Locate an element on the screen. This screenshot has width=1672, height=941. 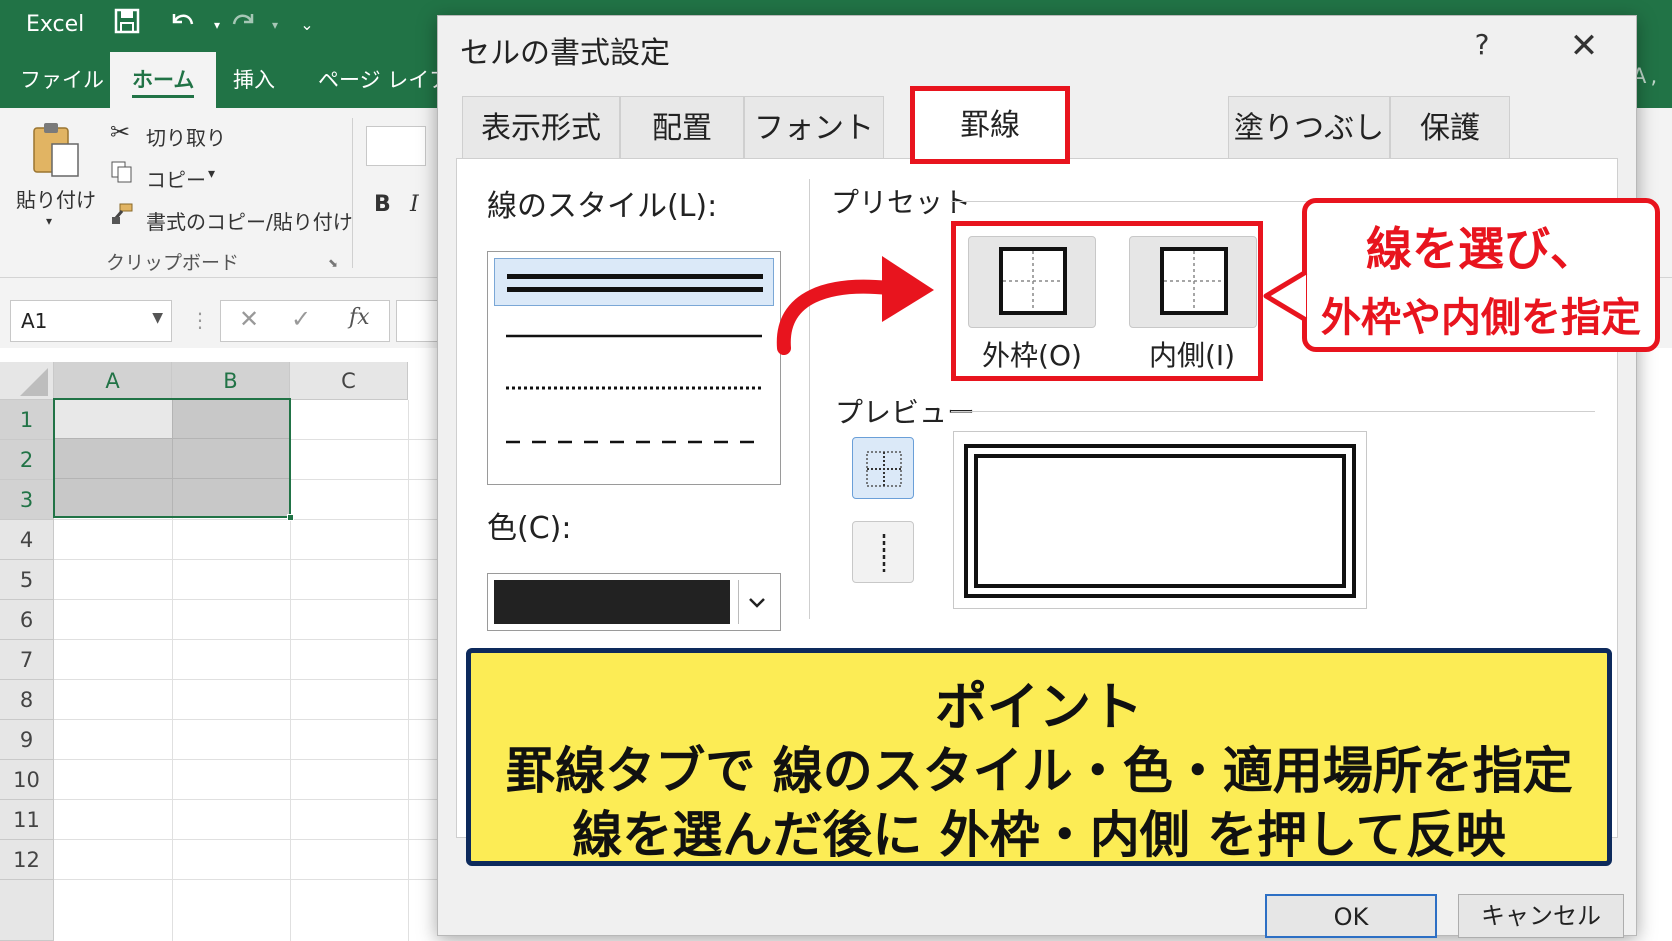
tab-border: 罫線 is located at coordinates (990, 125).